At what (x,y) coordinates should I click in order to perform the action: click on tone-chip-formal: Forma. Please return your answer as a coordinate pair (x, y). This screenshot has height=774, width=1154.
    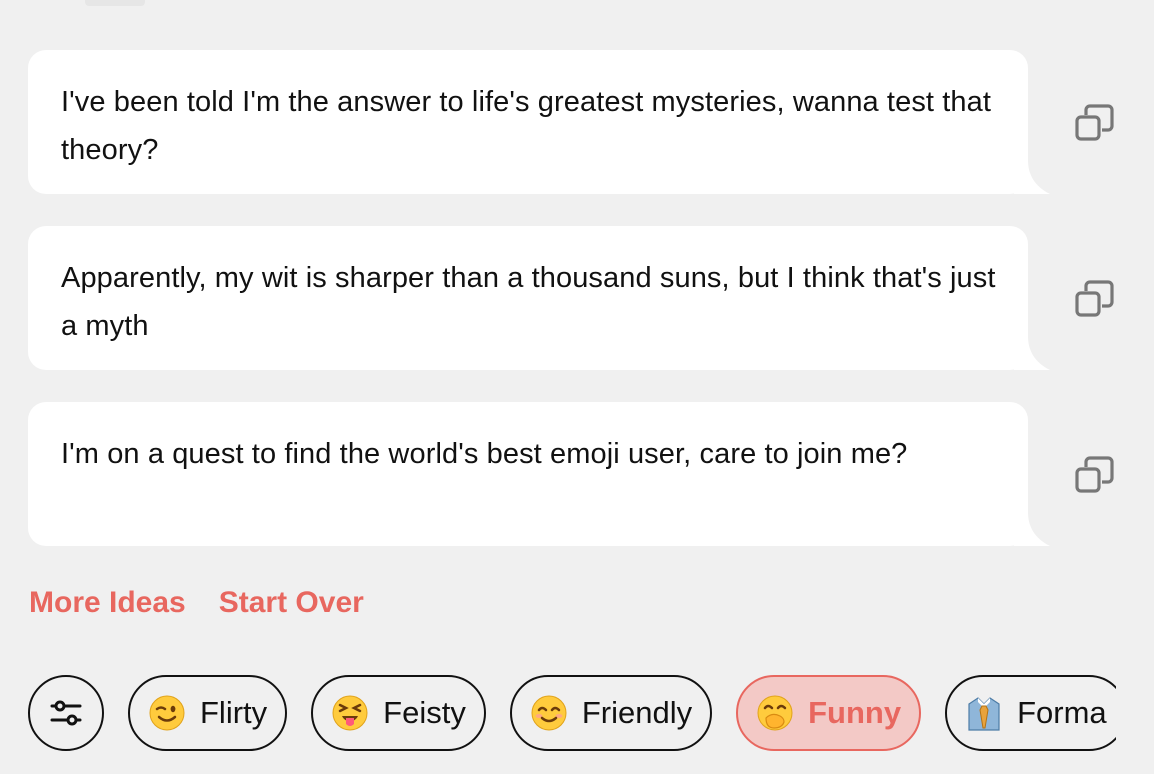
    Looking at the image, I should click on (1030, 713).